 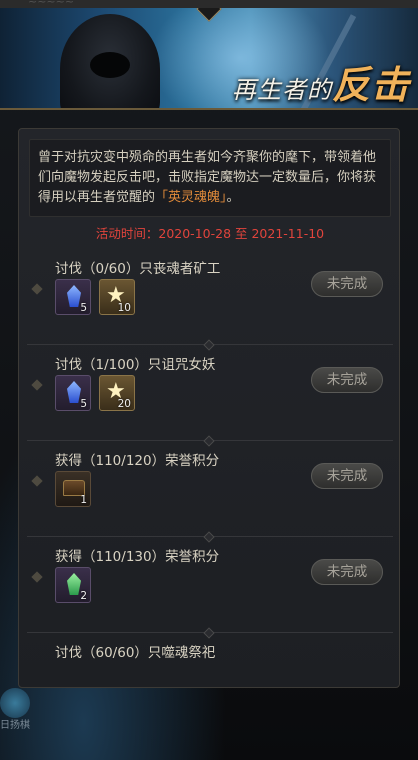 What do you see at coordinates (15, 725) in the screenshot?
I see `bottom-left-label: 日扬棋` at bounding box center [15, 725].